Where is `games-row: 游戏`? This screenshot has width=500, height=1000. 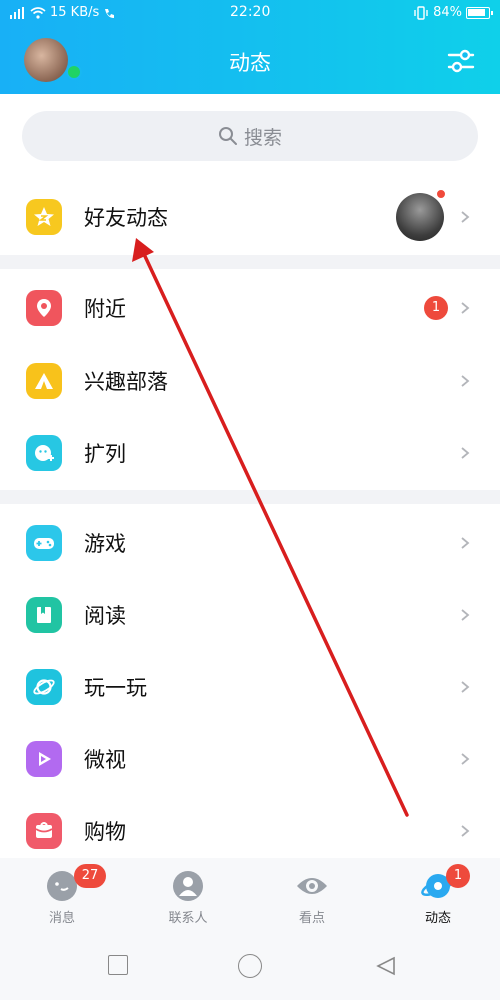 games-row: 游戏 is located at coordinates (250, 543).